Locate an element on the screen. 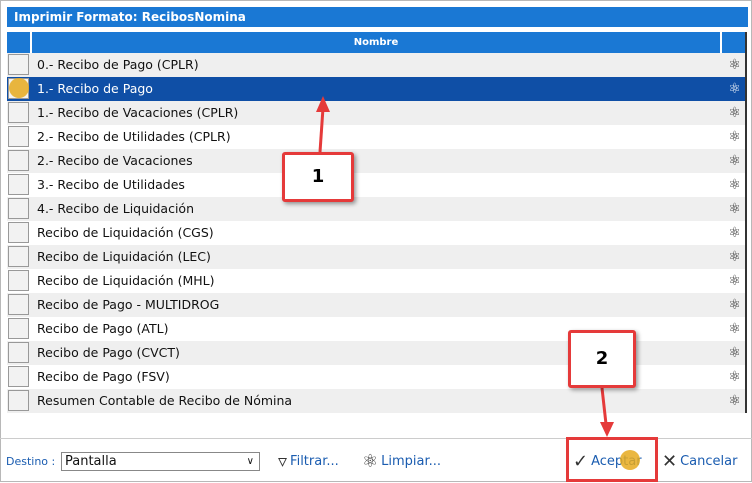 This screenshot has width=752, height=483. callout-1: 1 is located at coordinates (318, 177).